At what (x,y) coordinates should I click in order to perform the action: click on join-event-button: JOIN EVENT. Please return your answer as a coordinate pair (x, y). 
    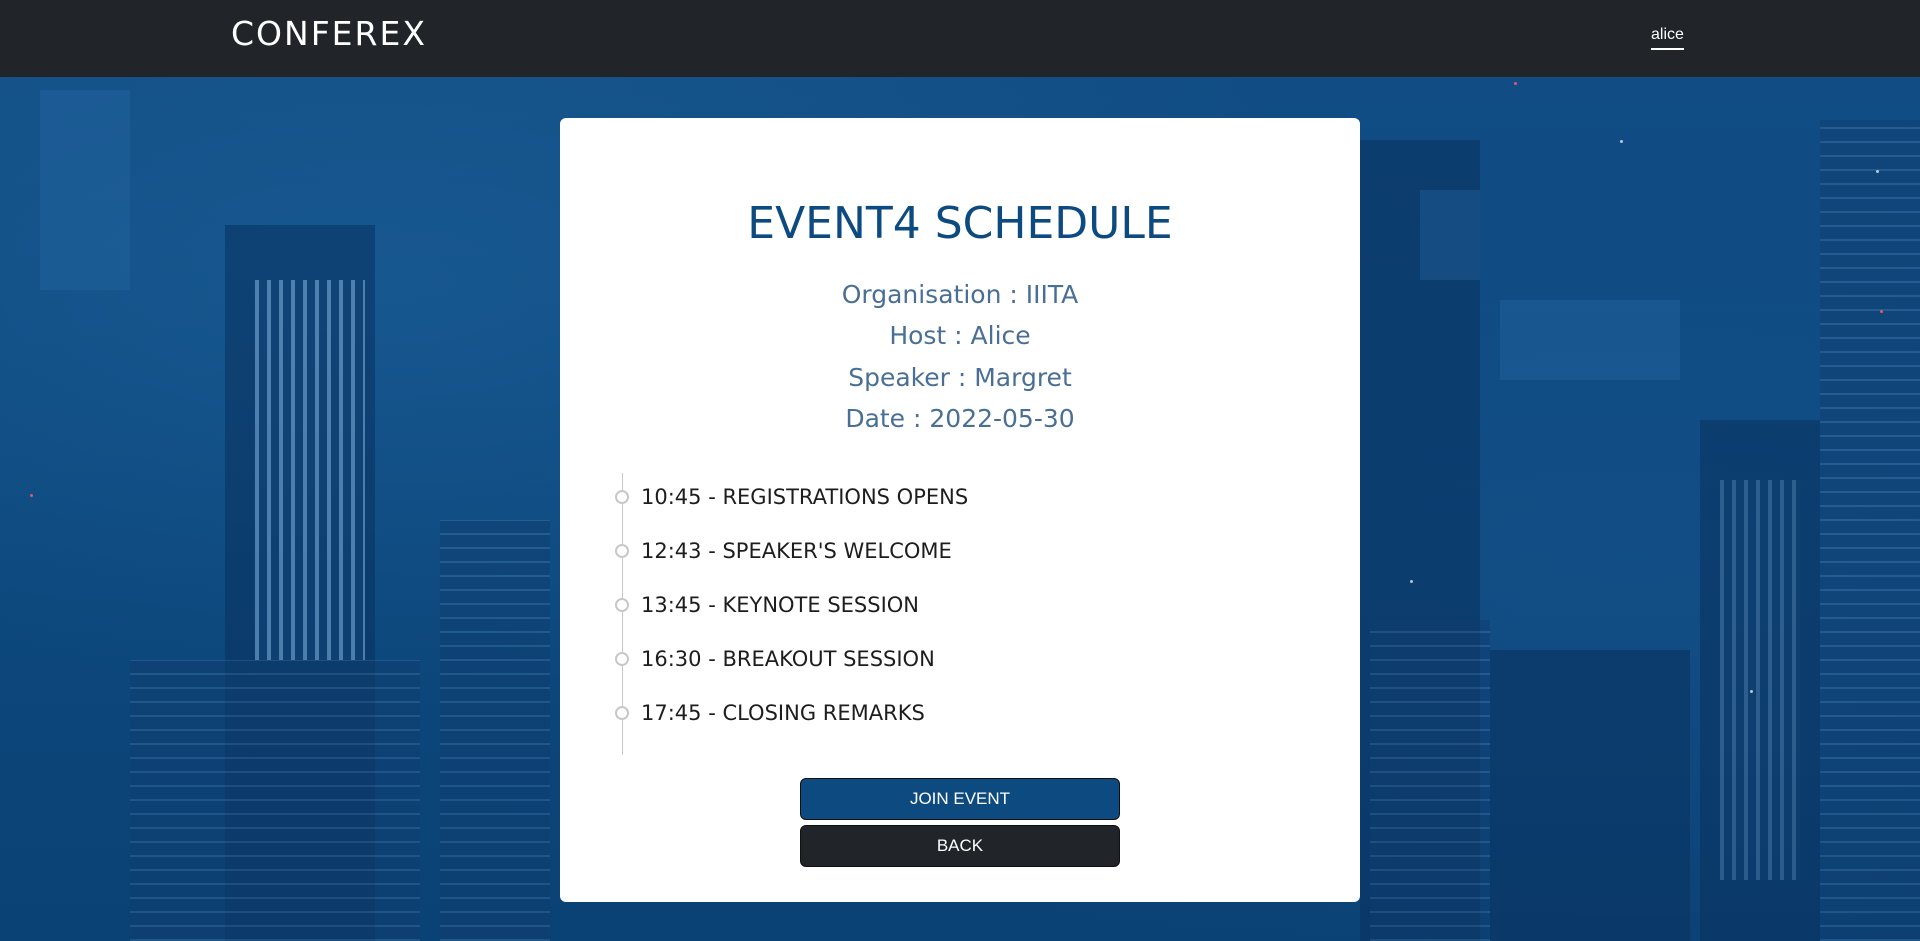
    Looking at the image, I should click on (960, 799).